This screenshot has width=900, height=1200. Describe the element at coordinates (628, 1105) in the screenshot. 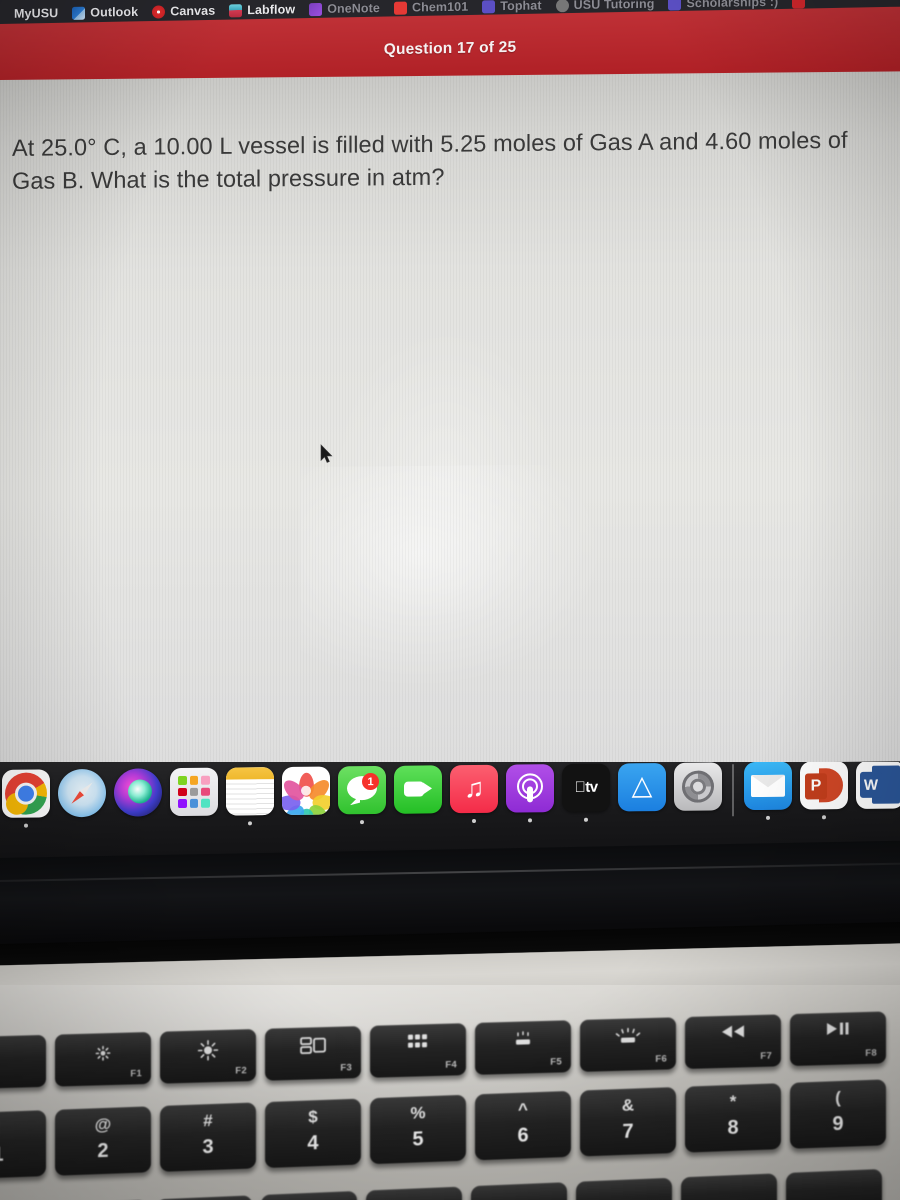

I see `key-shift-symbol: &` at that location.